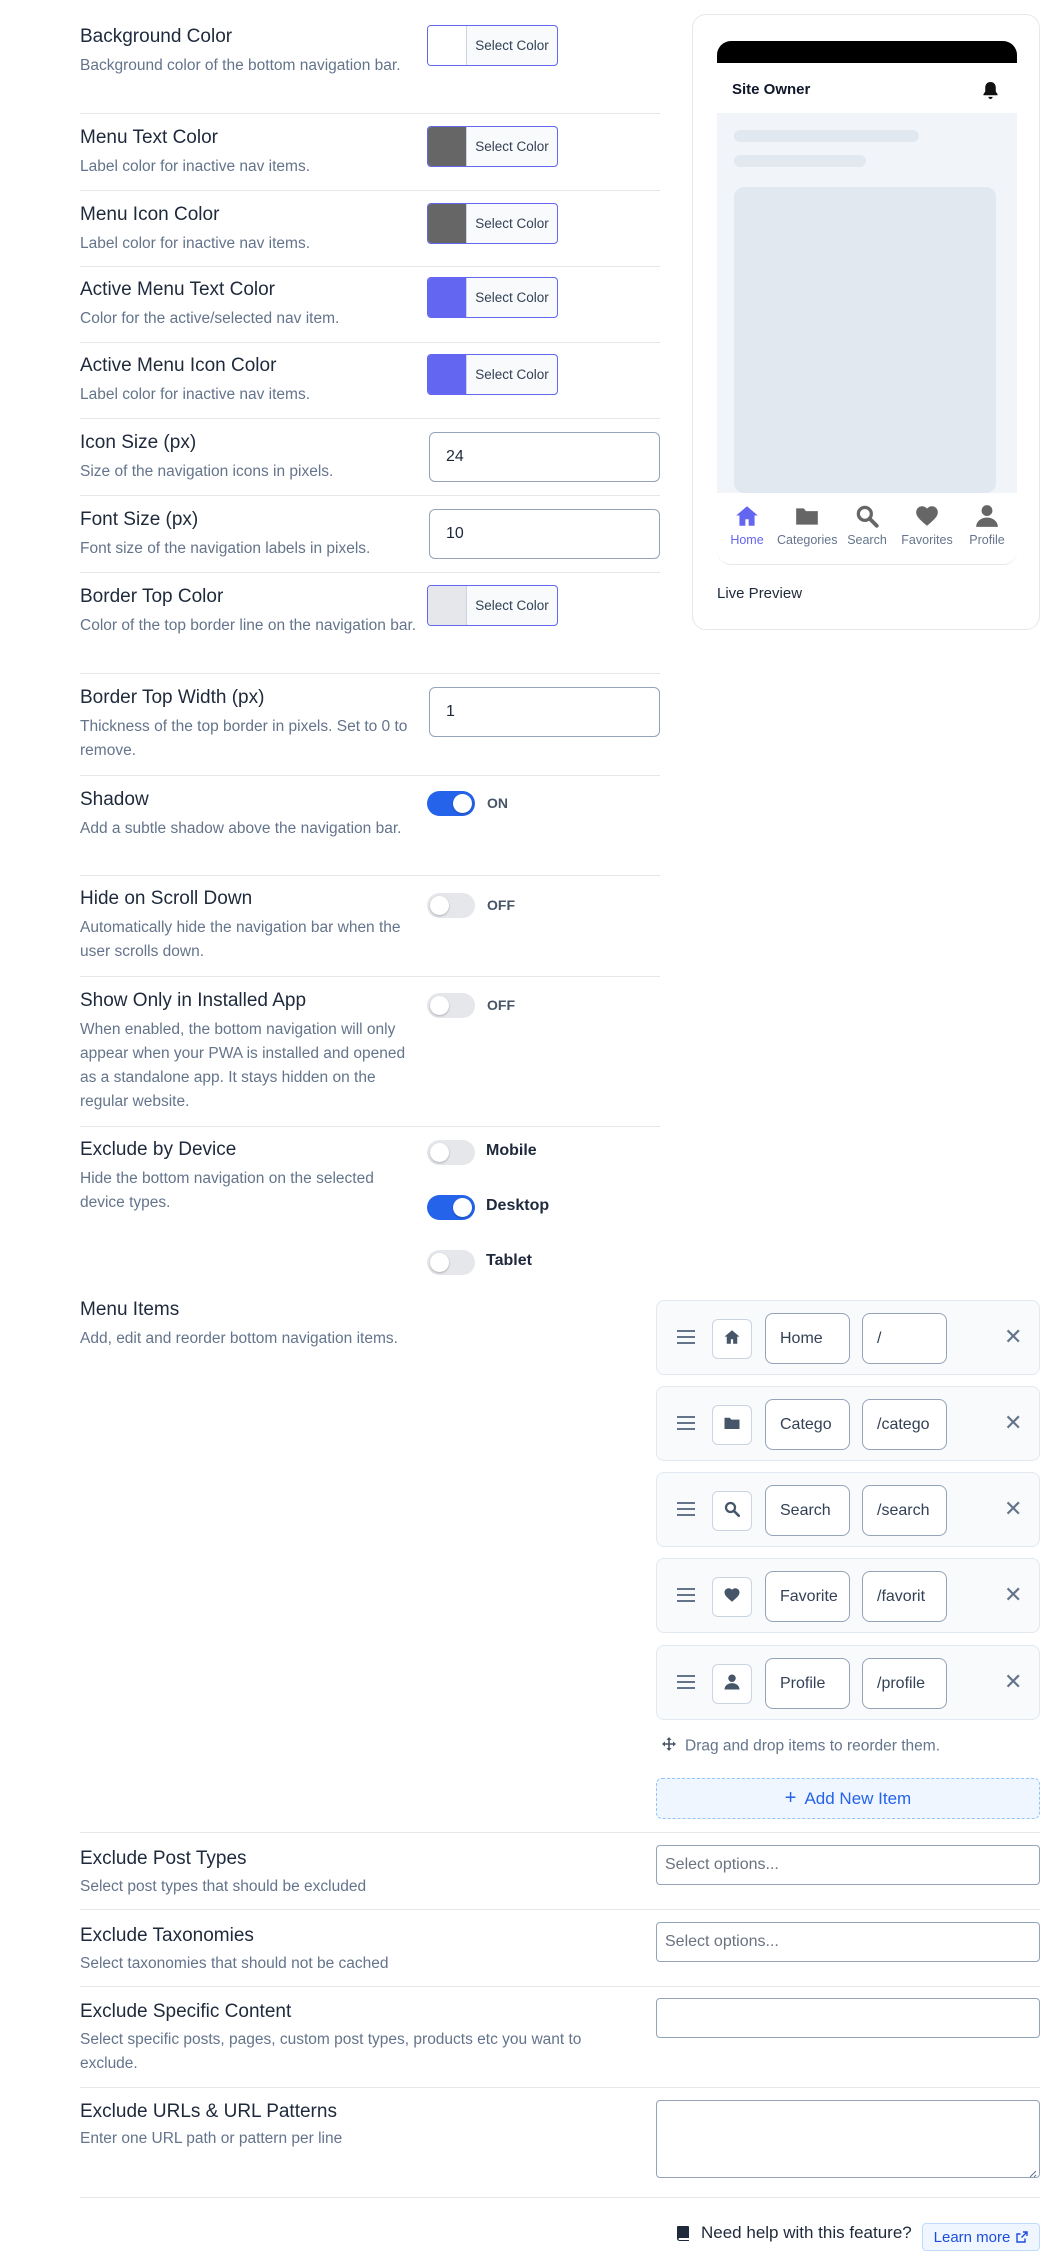 The image size is (1057, 2260). What do you see at coordinates (492, 297) in the screenshot?
I see `active-text-color-picker: Select Color` at bounding box center [492, 297].